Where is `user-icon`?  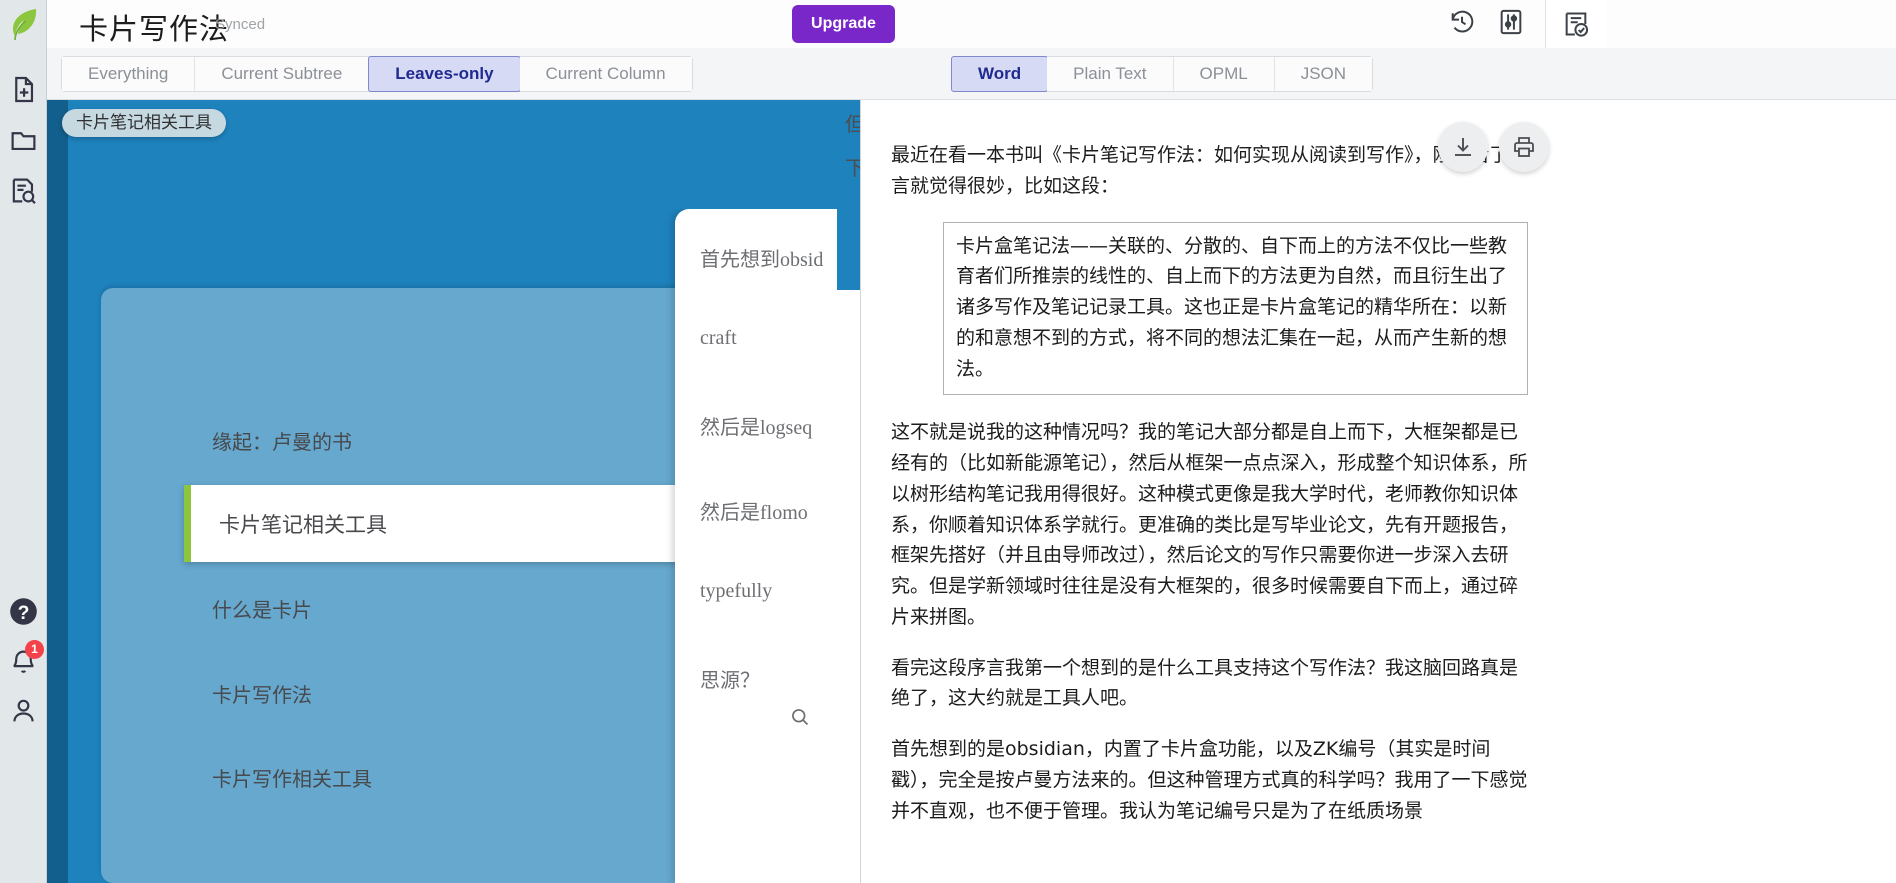 user-icon is located at coordinates (23, 710).